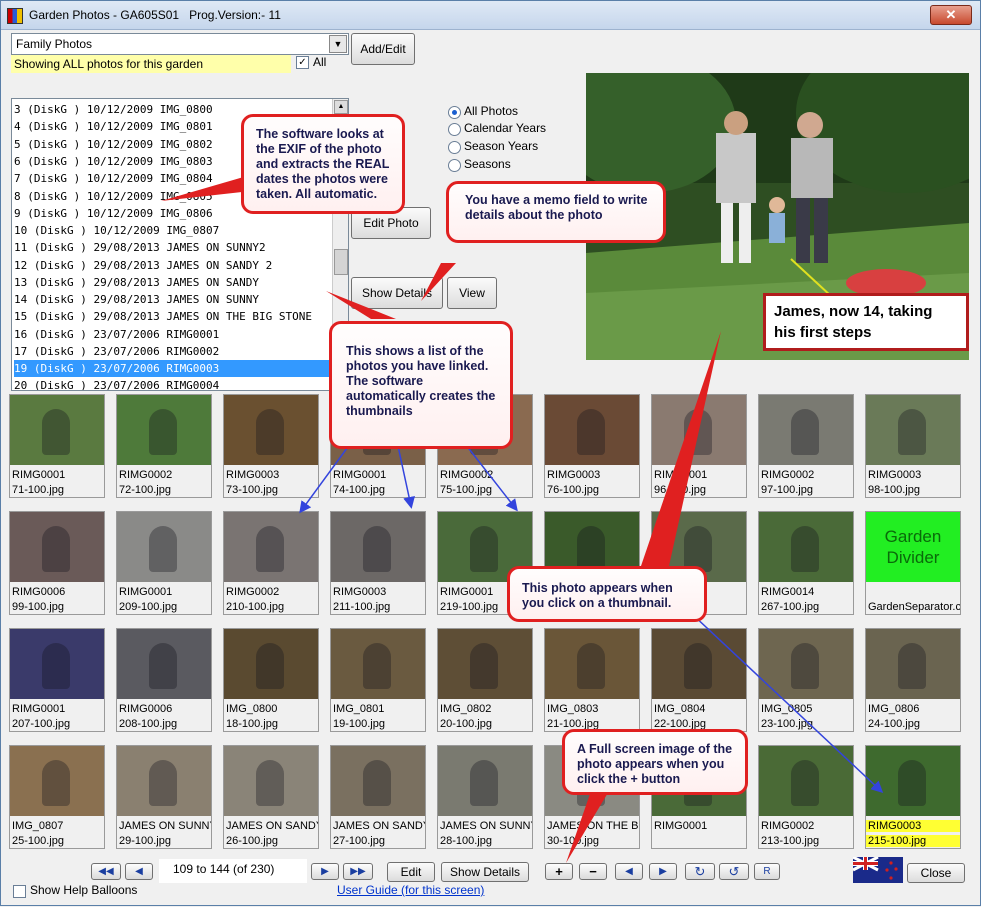 Image resolution: width=981 pixels, height=907 pixels. What do you see at coordinates (936, 873) in the screenshot?
I see `close-button: Close` at bounding box center [936, 873].